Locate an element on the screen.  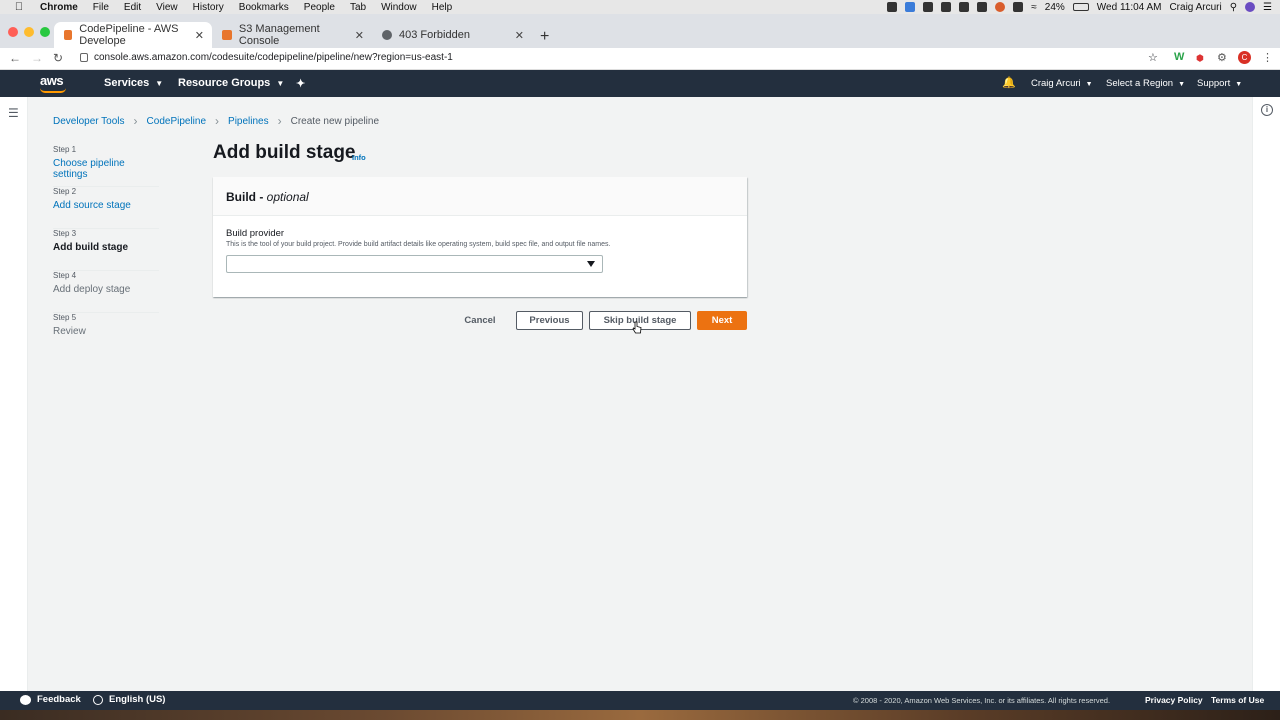
user-name: Craig Arcuri is located at coordinates (1195, 7).